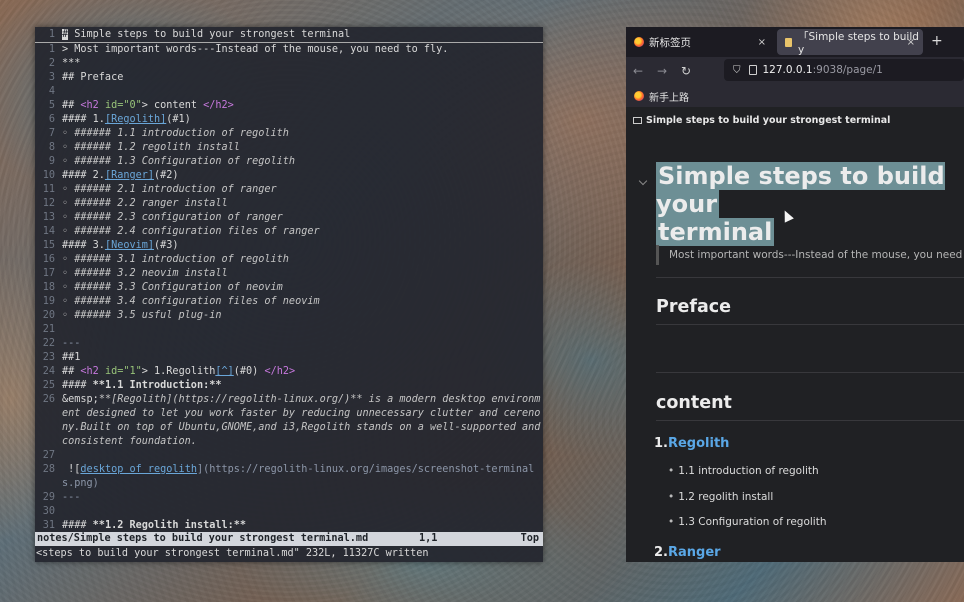  I want to click on editor-line: 15 #### 3.[Neovim](#3), so click(289, 246).